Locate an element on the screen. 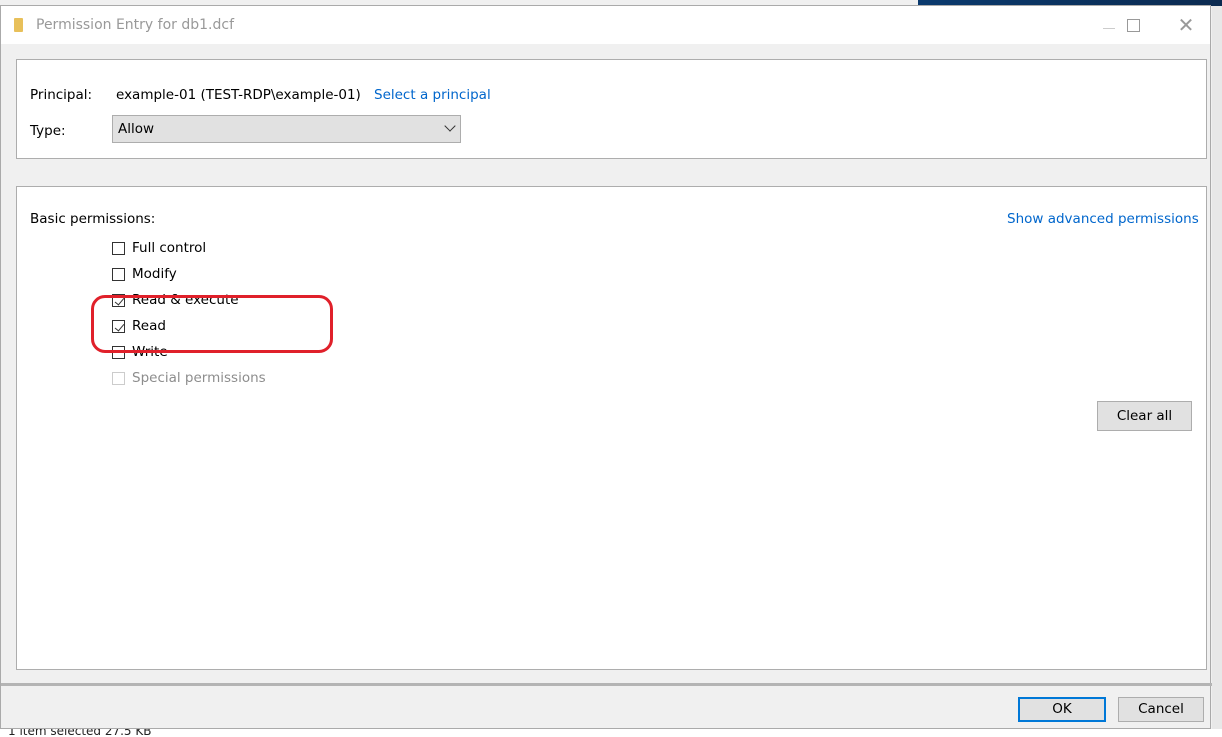 The image size is (1222, 737). maximize-icon is located at coordinates (1133, 25).